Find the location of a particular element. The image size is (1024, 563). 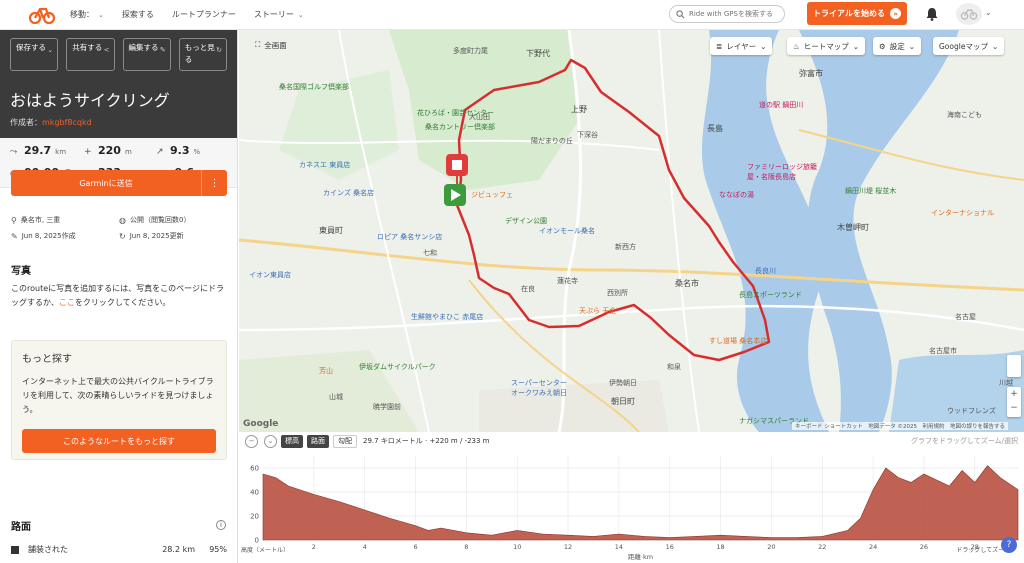

x-tick-label: 2 is located at coordinates (314, 547).